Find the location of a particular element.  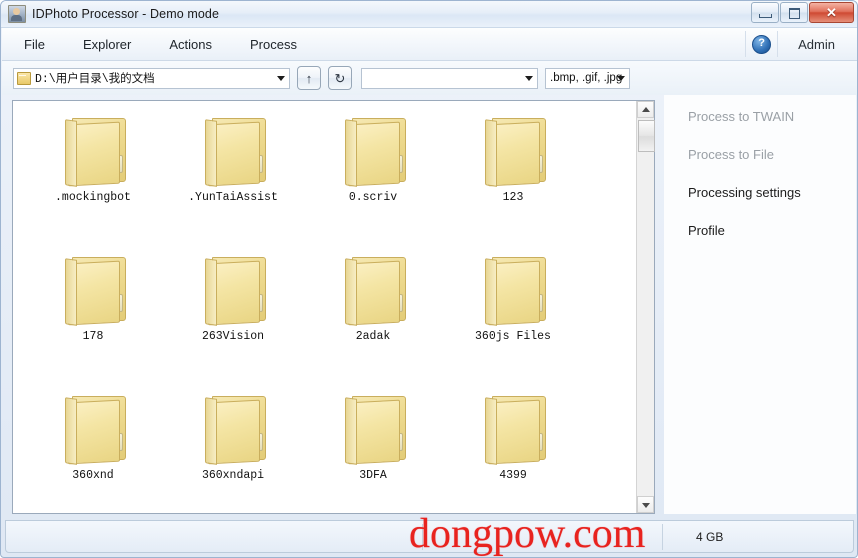

path-combobox: D:\用户目录\我的文档 is located at coordinates (151, 78).